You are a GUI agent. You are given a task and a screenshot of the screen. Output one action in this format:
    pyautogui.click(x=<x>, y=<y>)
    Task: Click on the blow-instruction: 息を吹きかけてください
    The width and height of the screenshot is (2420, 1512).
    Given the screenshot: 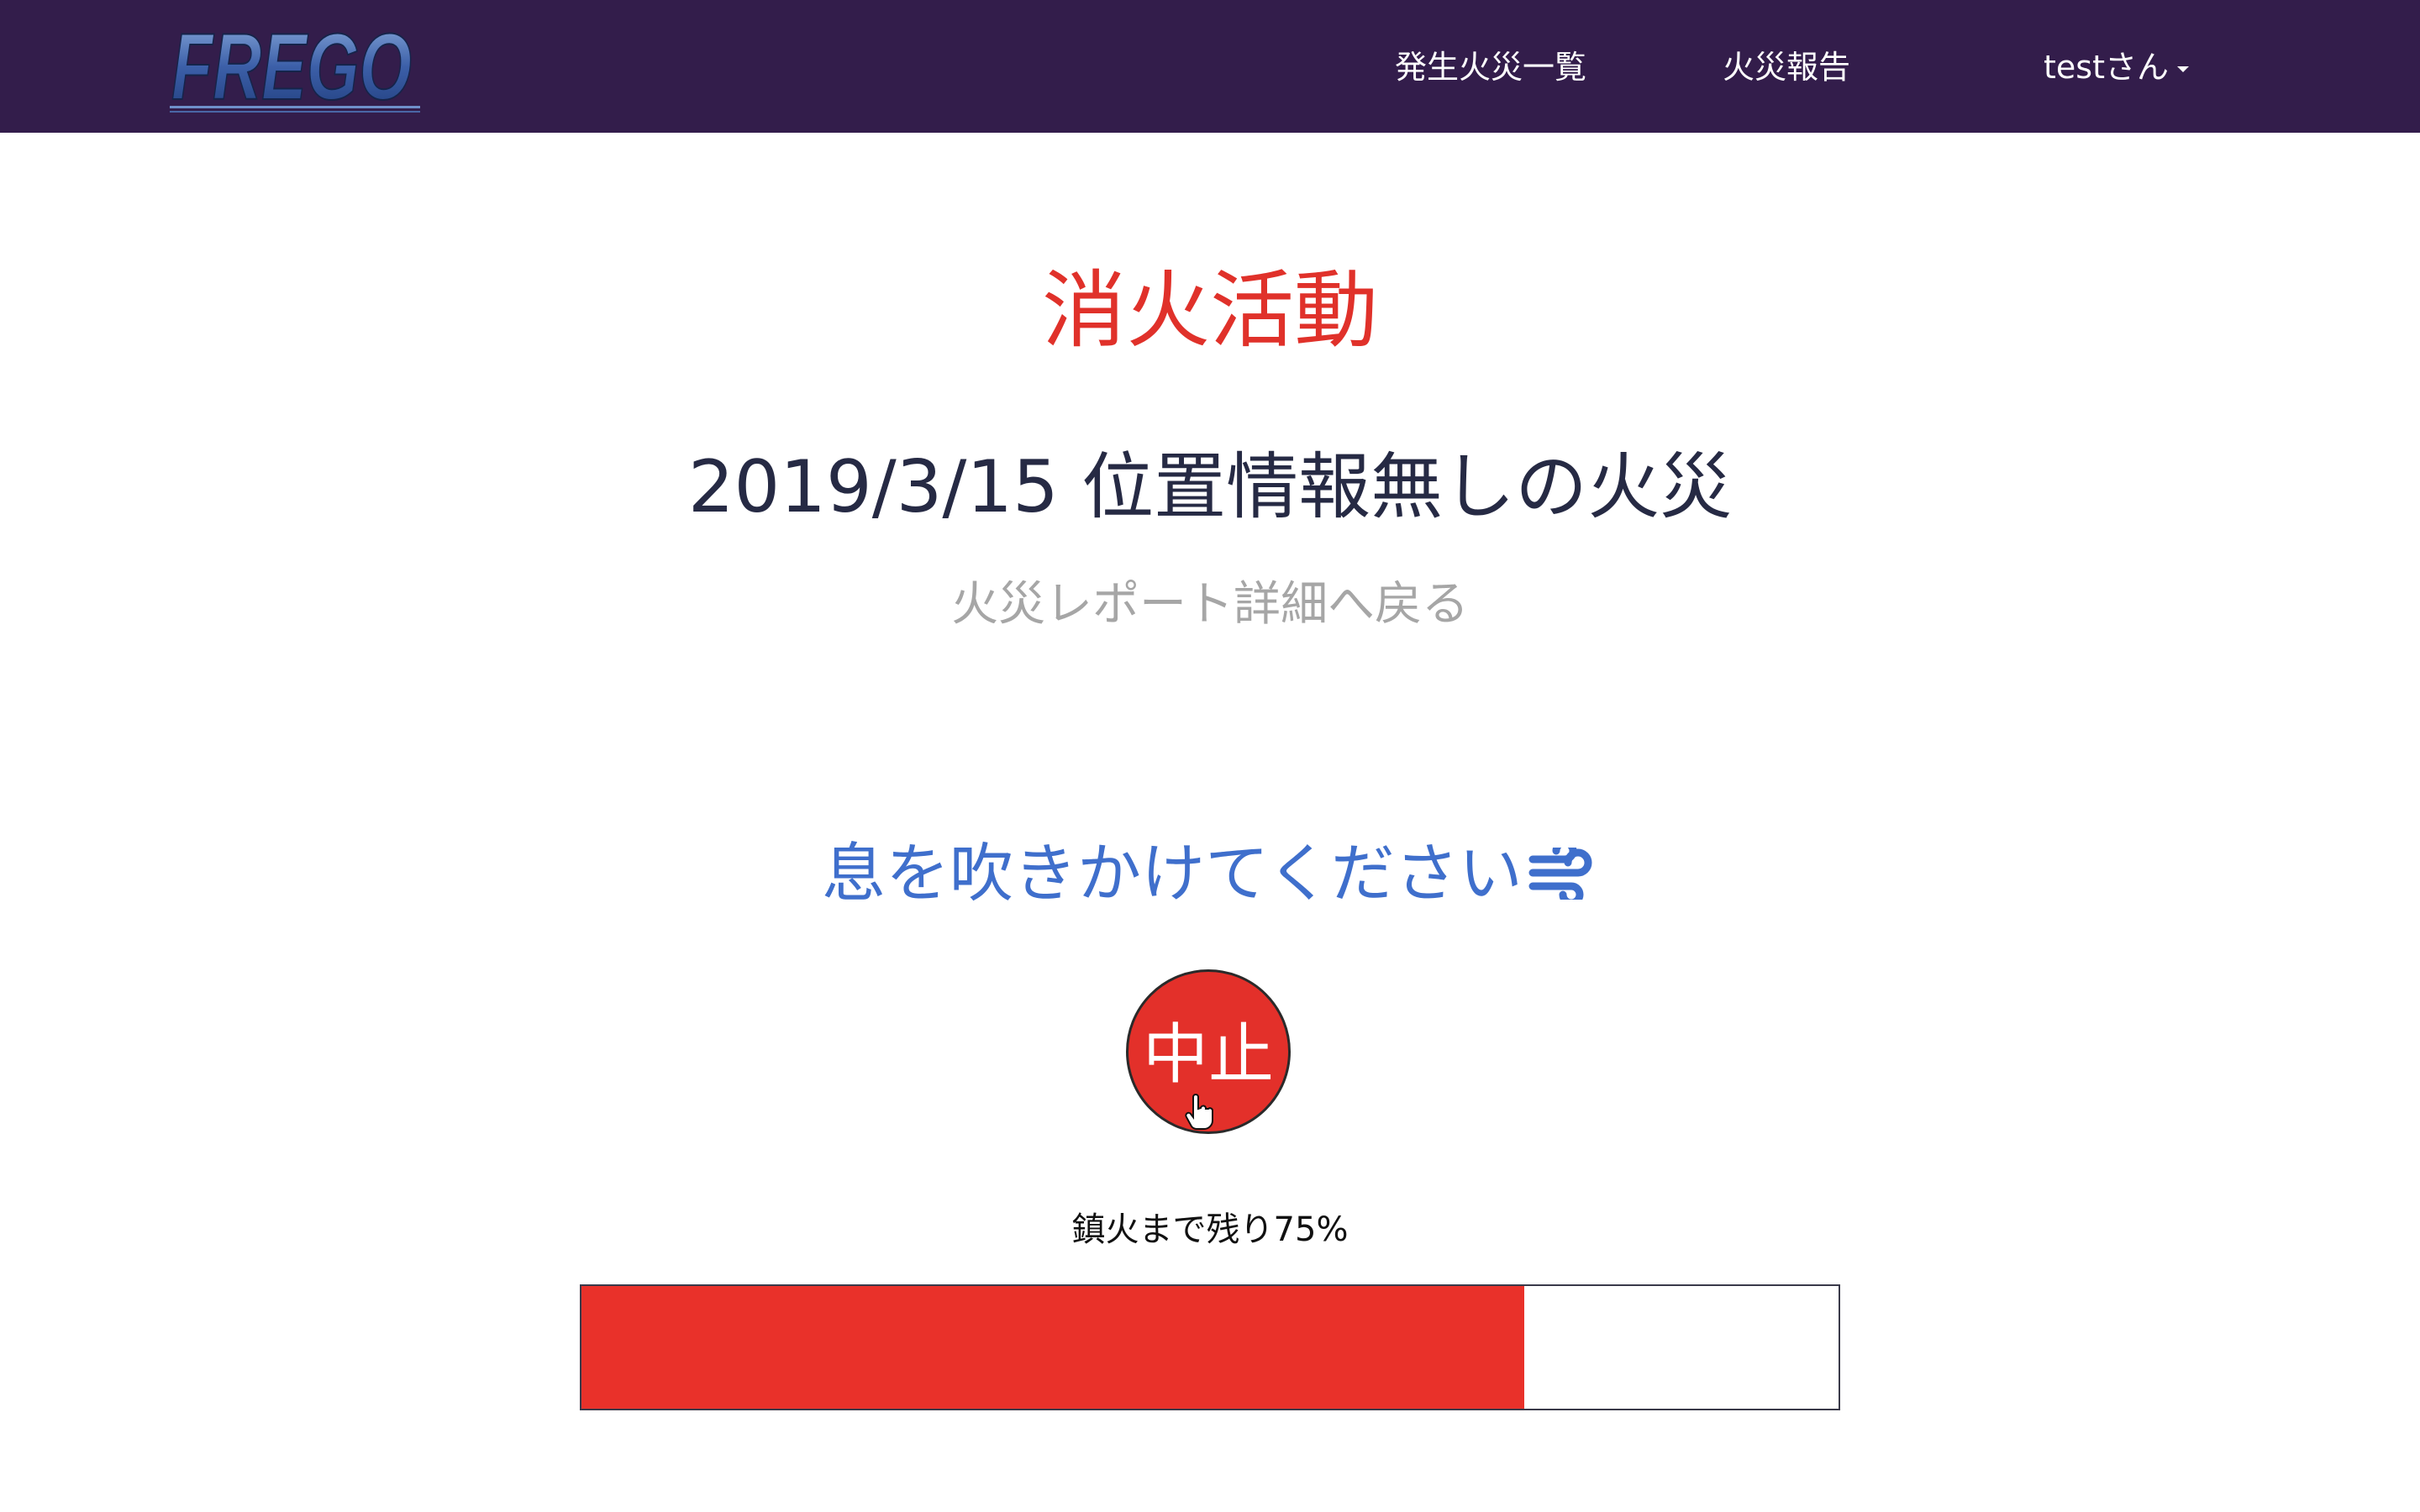 What is the action you would take?
    pyautogui.click(x=1210, y=876)
    